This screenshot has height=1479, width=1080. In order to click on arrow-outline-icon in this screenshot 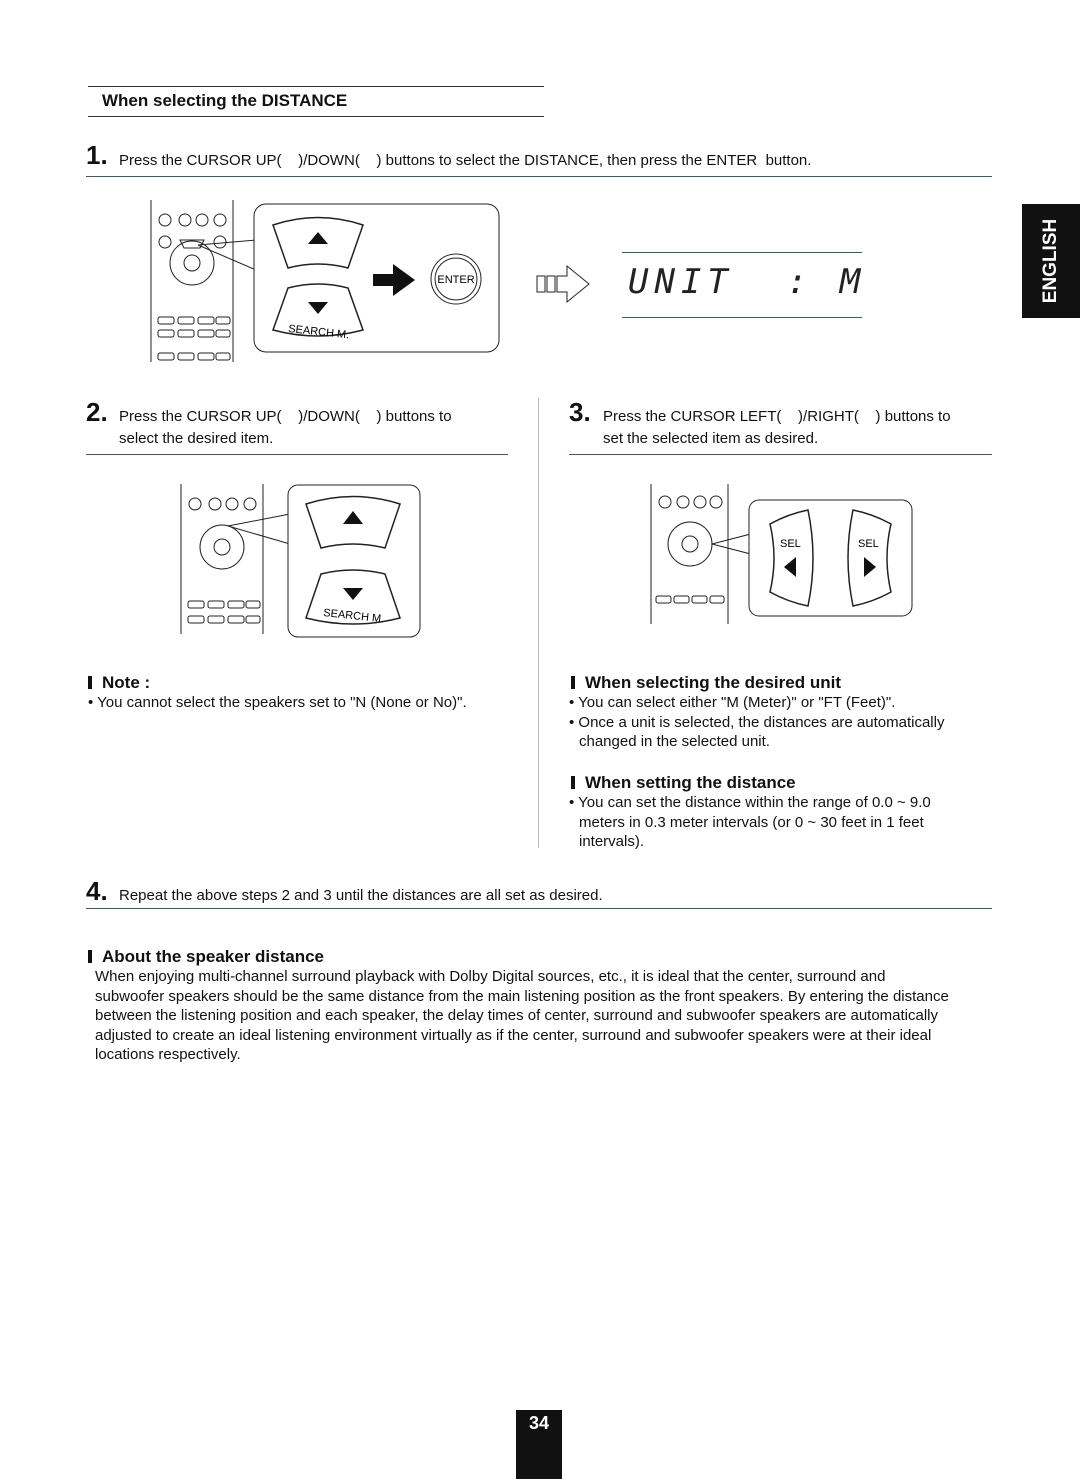, I will do `click(563, 284)`.